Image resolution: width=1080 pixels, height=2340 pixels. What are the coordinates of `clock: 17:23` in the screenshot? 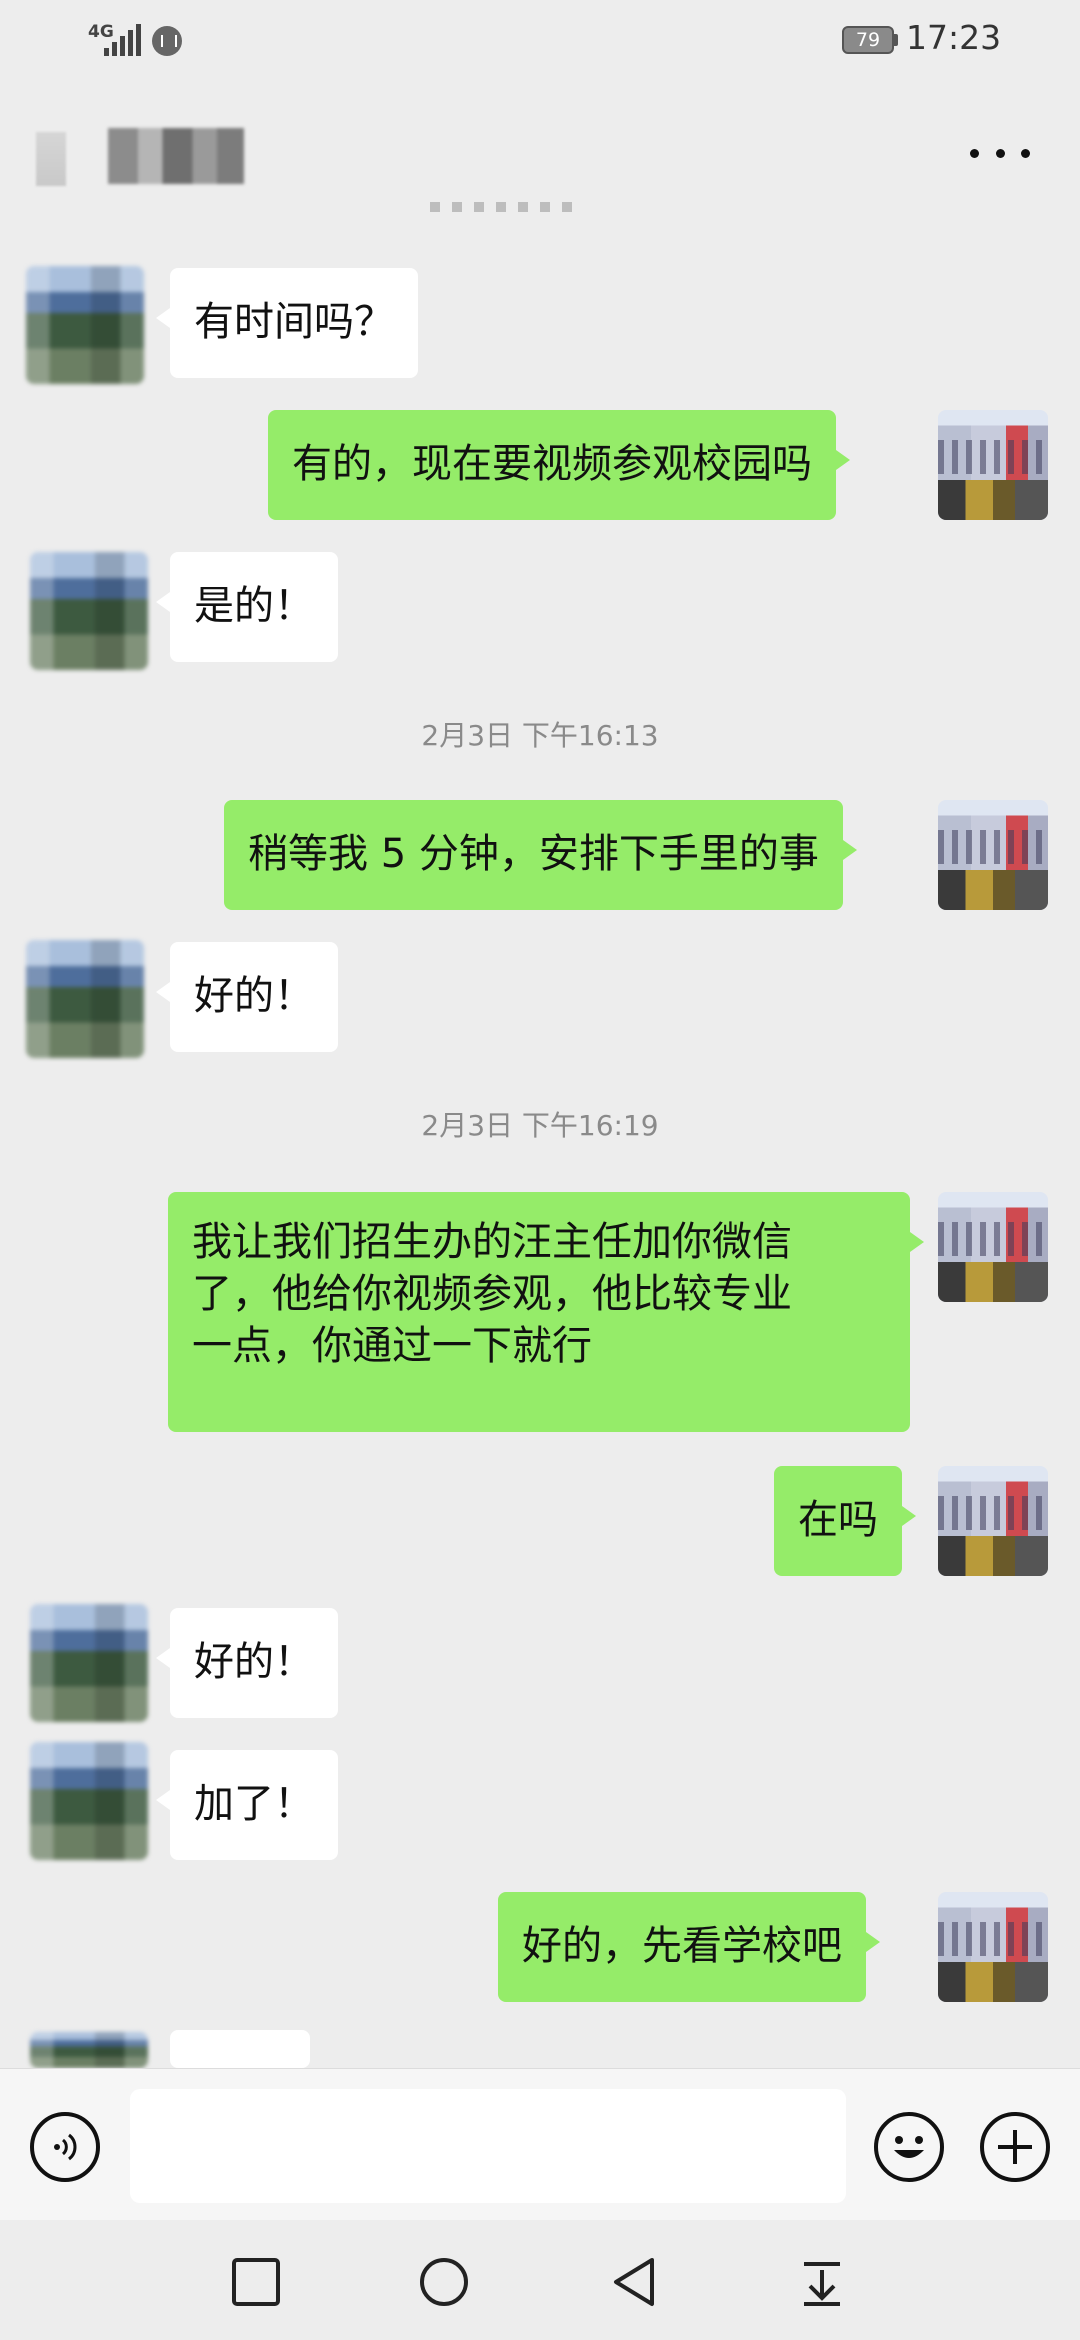 It's located at (954, 37).